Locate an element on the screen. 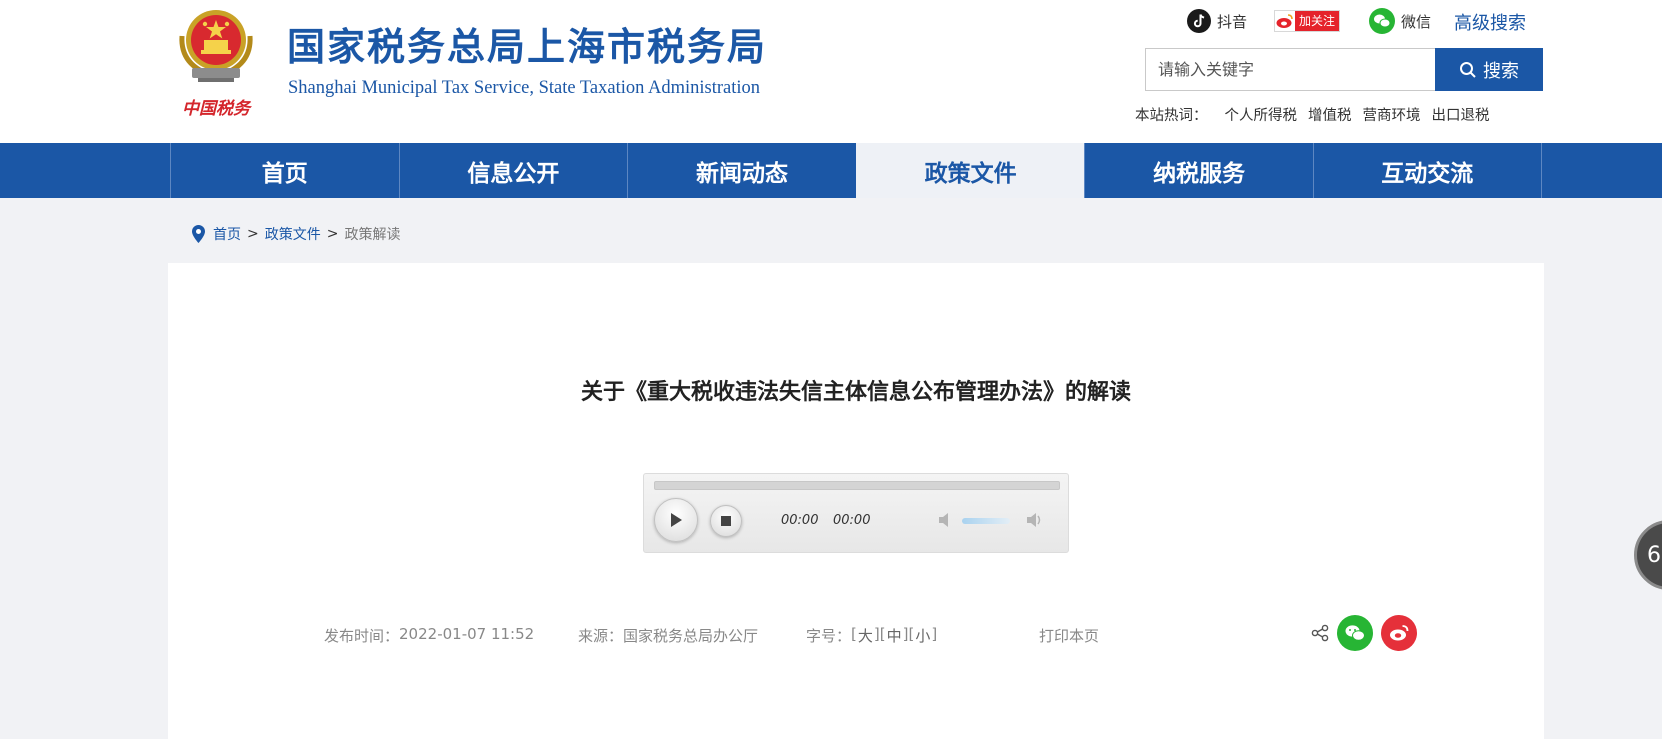 This screenshot has height=739, width=1662. source-label: 来源： is located at coordinates (601, 636).